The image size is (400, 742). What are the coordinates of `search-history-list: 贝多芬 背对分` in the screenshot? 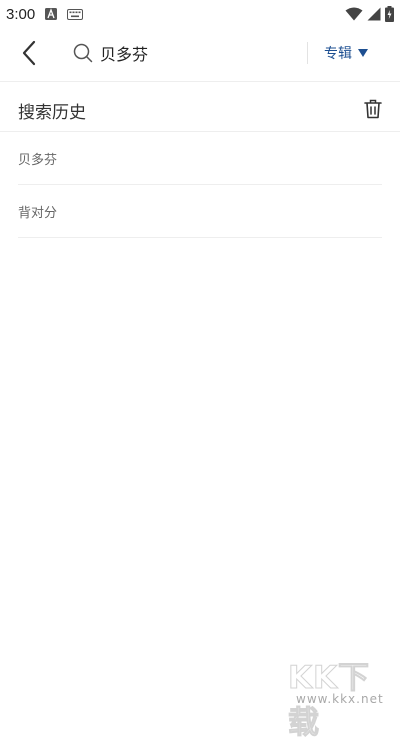 It's located at (200, 185).